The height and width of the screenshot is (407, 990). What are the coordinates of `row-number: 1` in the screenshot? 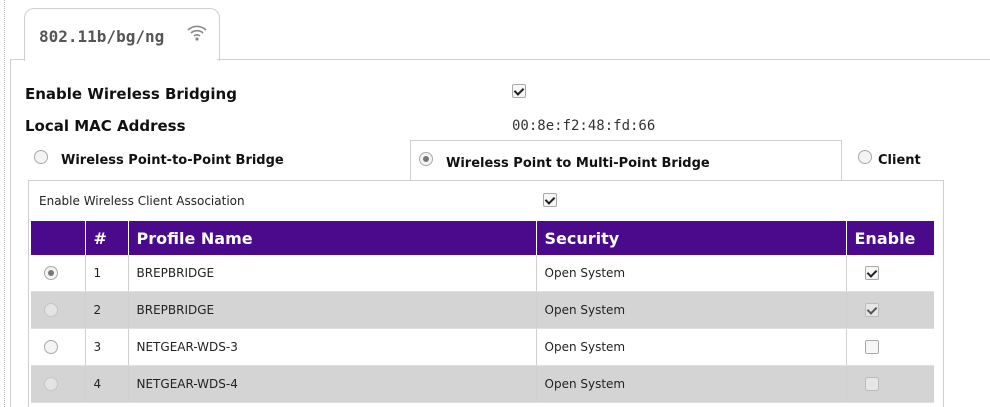 It's located at (107, 273).